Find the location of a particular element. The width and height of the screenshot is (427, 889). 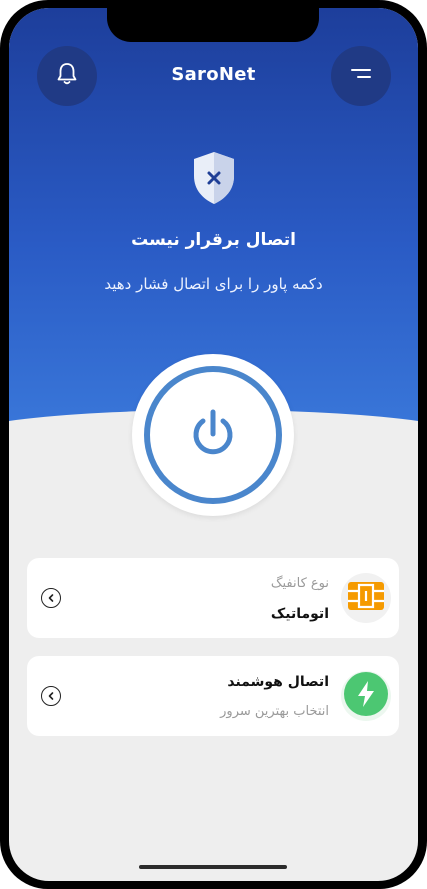

smart-icon-badge is located at coordinates (366, 696).